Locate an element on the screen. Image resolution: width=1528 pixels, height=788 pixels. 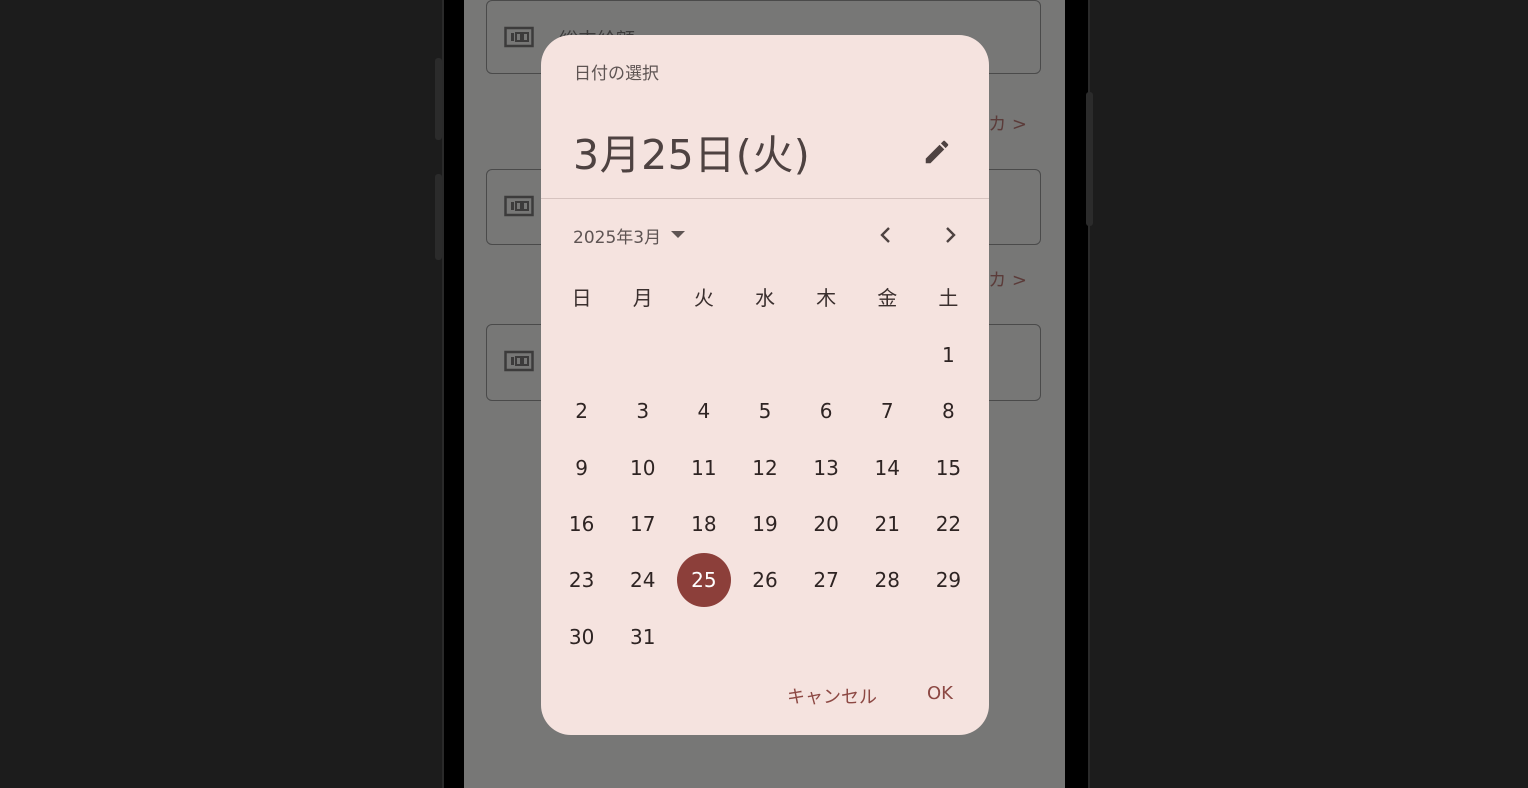
day-cell: 19 is located at coordinates (764, 524).